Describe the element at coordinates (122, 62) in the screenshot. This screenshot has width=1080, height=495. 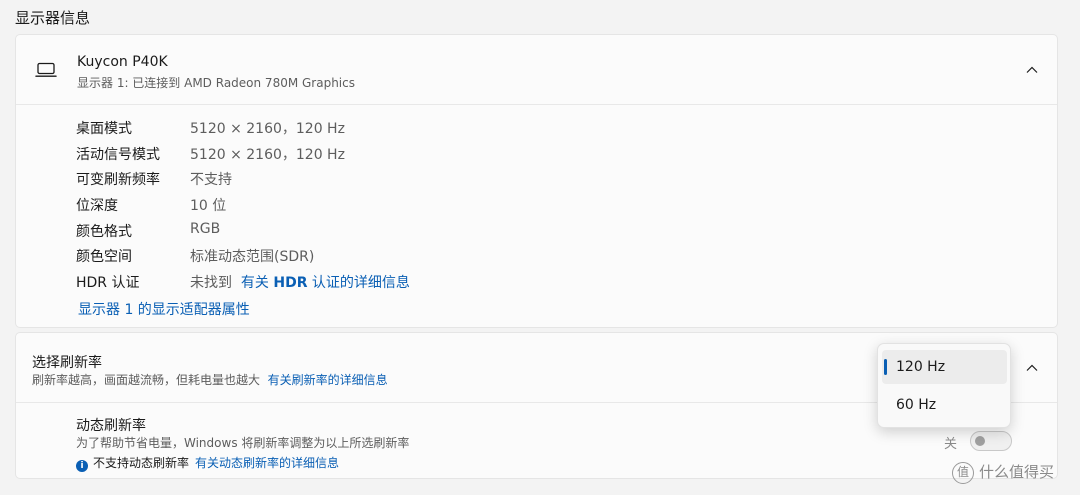
I see `monitor-name: Kuycon P40K` at that location.